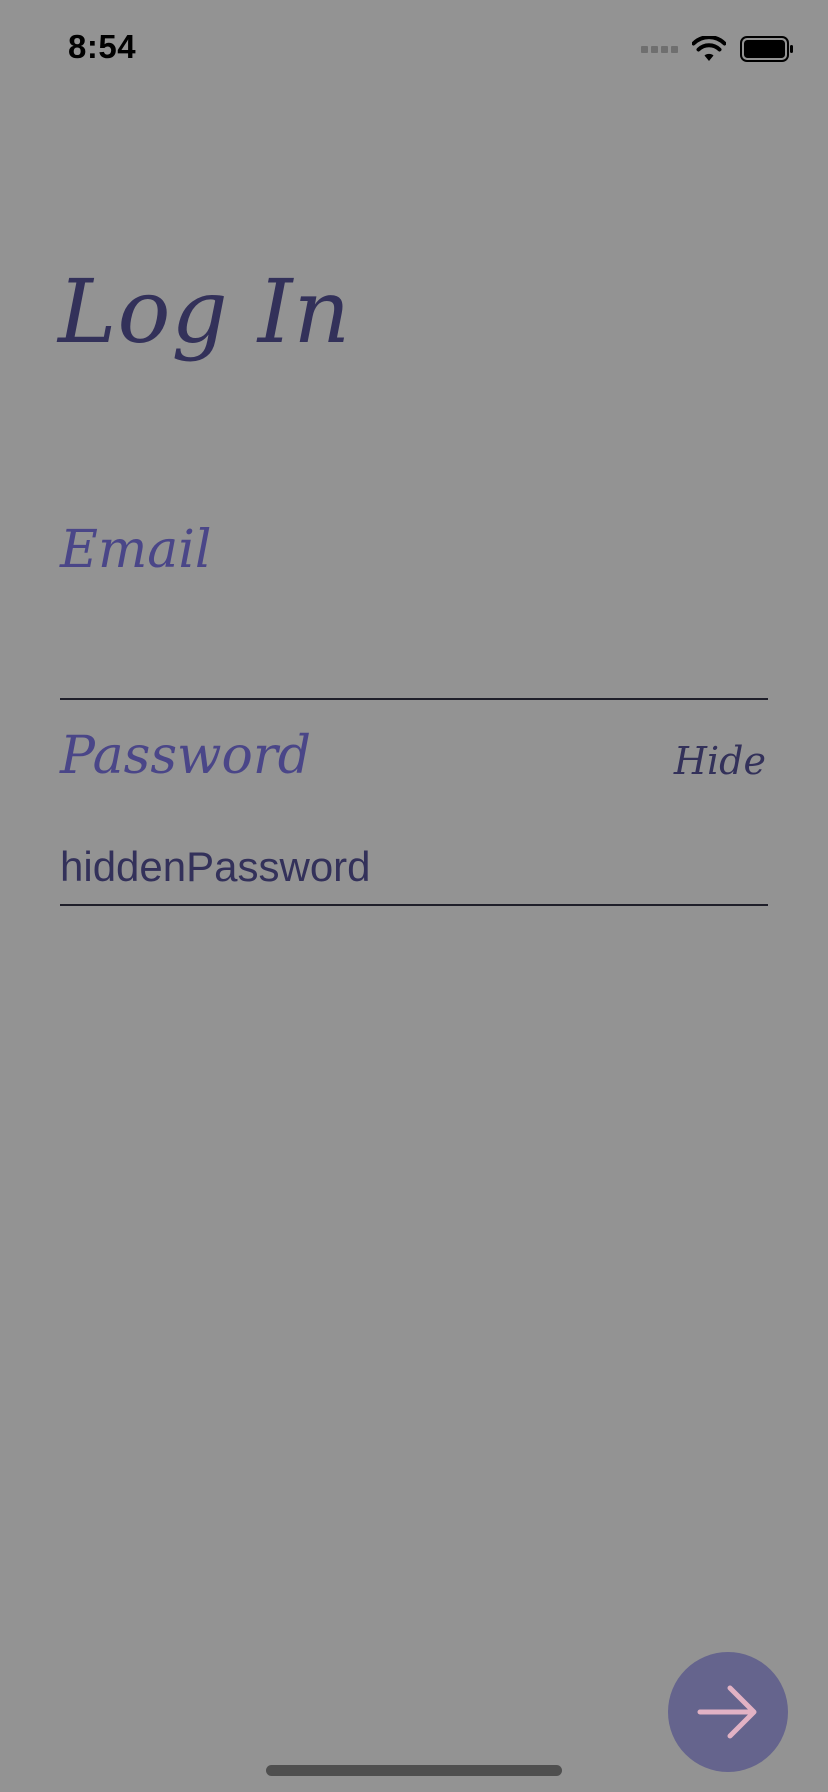 The height and width of the screenshot is (1792, 828). I want to click on arrow-right-icon, so click(727, 1712).